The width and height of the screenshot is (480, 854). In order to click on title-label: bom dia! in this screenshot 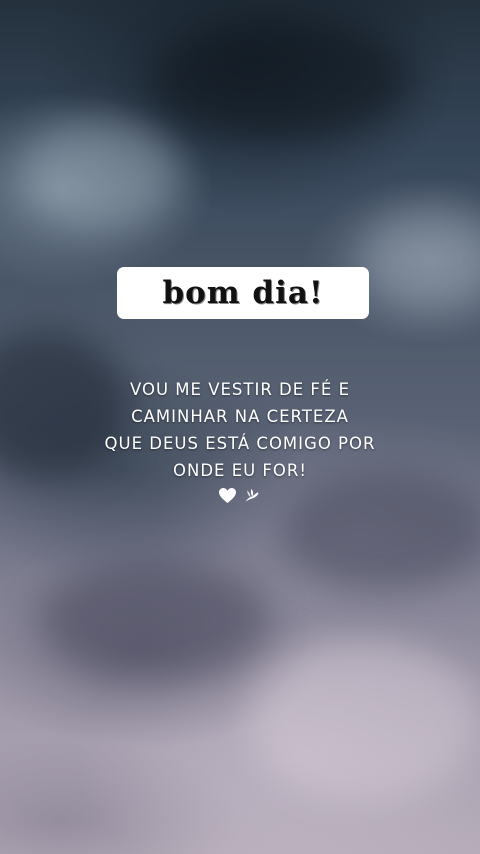, I will do `click(243, 293)`.